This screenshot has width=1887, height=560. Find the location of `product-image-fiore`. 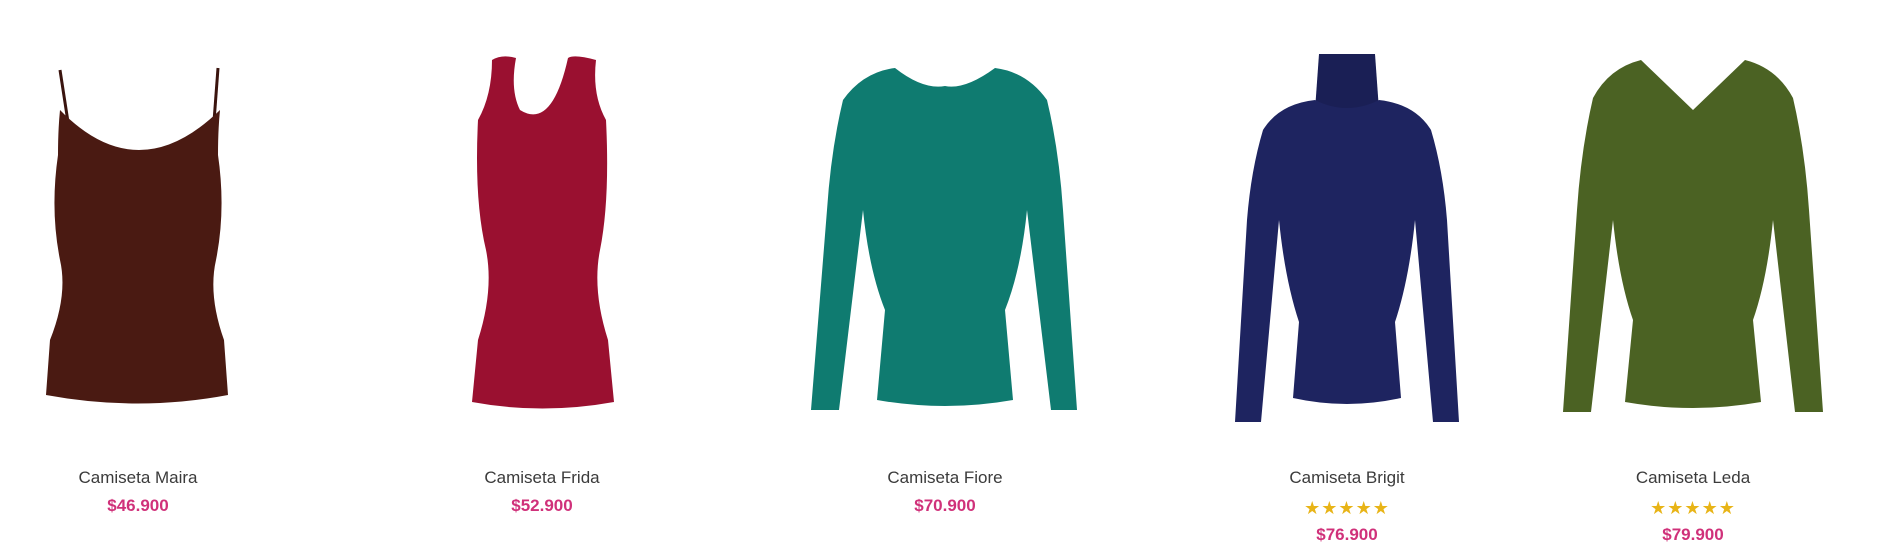

product-image-fiore is located at coordinates (945, 240).